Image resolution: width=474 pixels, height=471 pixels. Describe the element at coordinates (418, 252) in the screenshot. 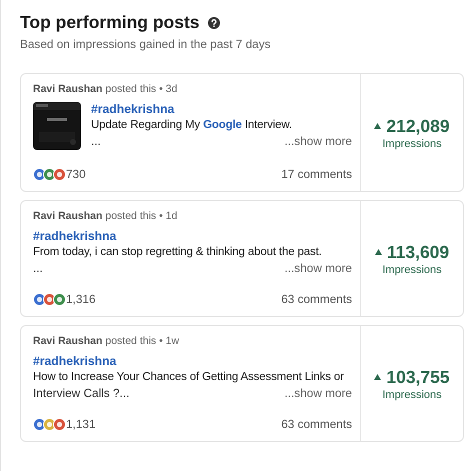

I see `impressions-value: 113,609` at that location.